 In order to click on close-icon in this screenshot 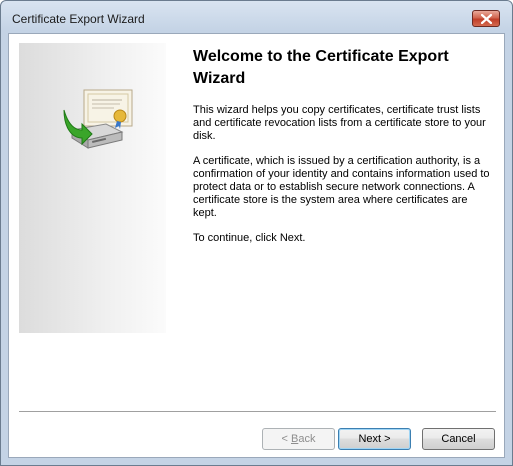, I will do `click(486, 19)`.